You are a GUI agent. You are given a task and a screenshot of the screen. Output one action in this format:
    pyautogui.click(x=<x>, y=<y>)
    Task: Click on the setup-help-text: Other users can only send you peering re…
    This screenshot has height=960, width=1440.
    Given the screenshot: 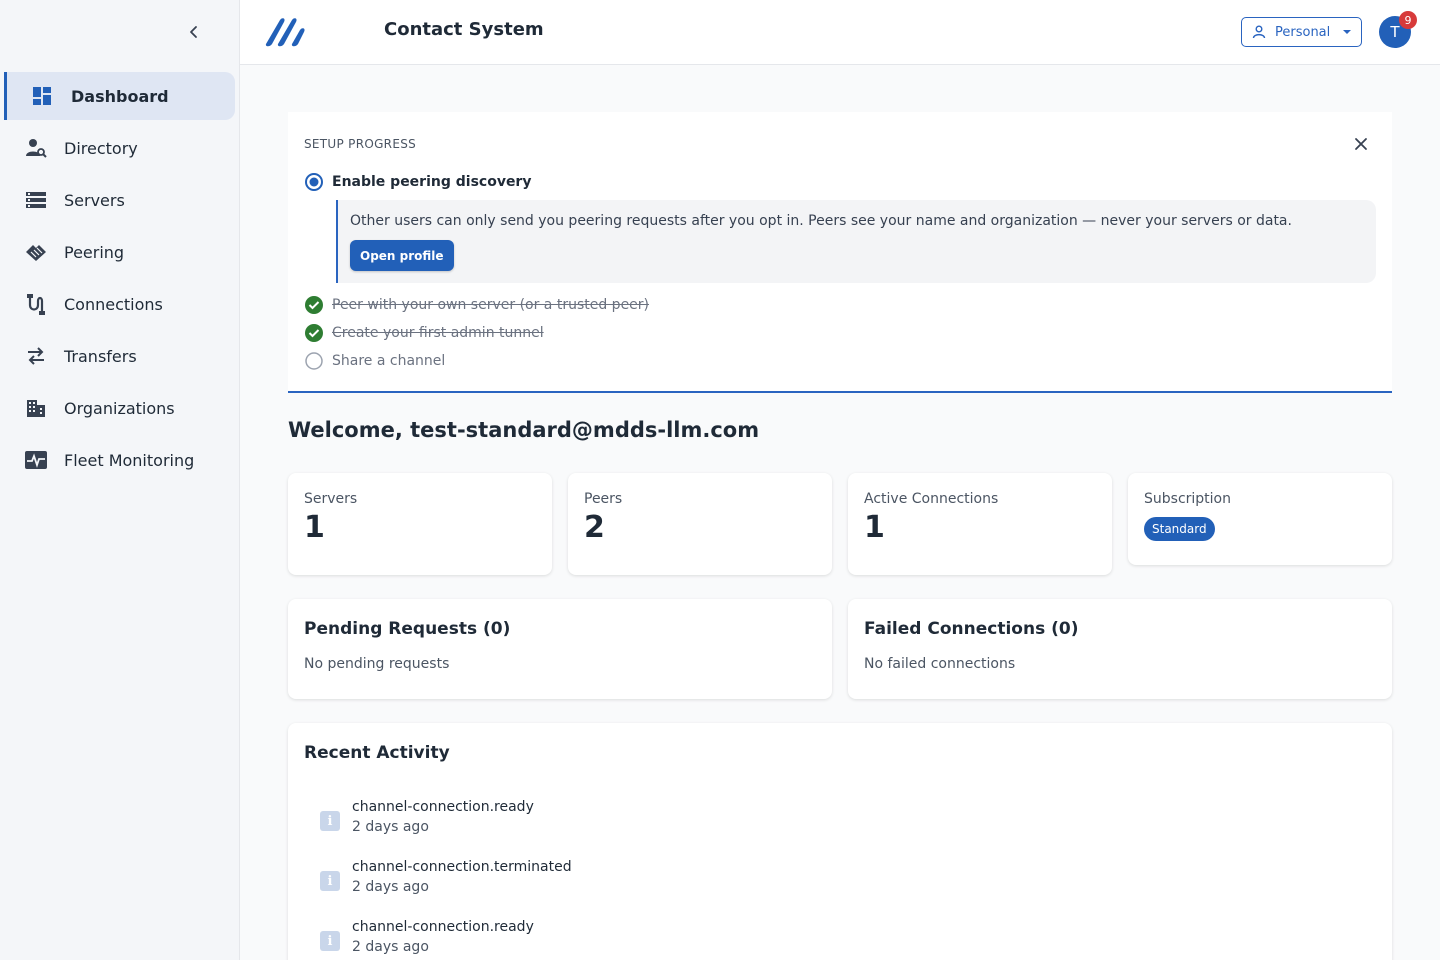 What is the action you would take?
    pyautogui.click(x=821, y=221)
    